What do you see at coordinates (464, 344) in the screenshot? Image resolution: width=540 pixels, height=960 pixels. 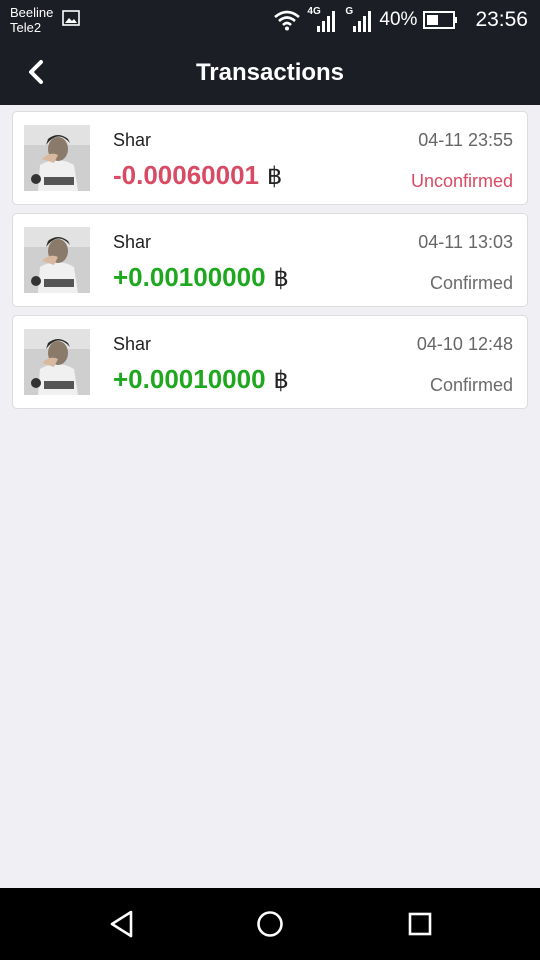 I see `transaction-date: 04-10 12:48` at bounding box center [464, 344].